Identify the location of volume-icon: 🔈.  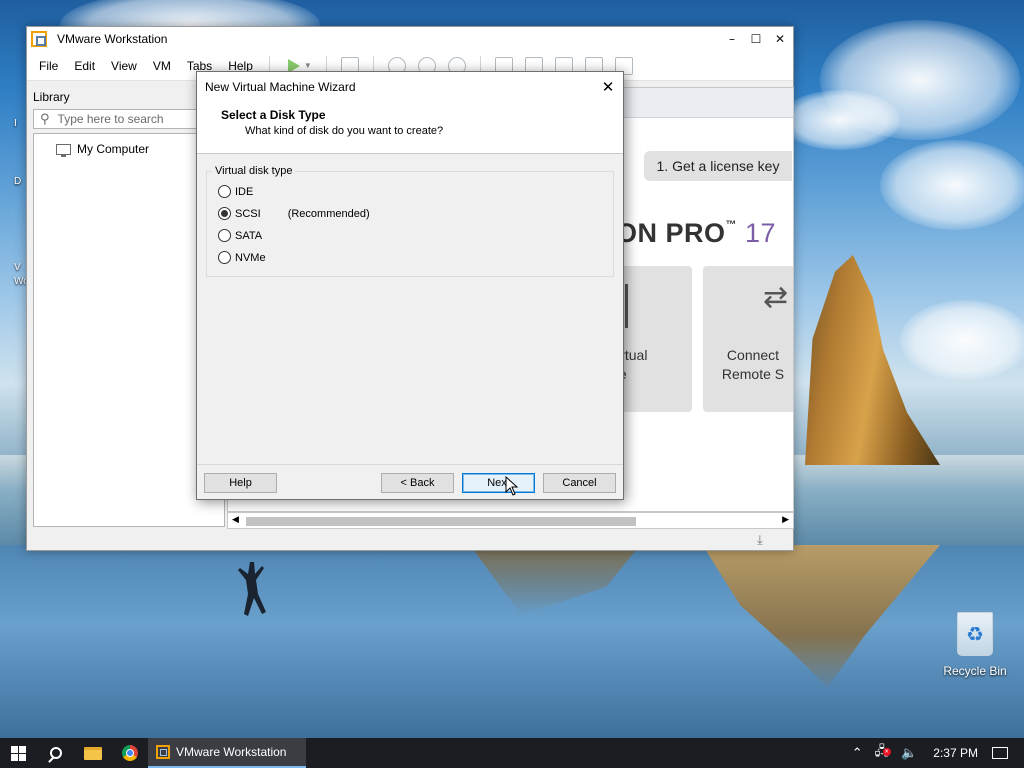
(909, 753).